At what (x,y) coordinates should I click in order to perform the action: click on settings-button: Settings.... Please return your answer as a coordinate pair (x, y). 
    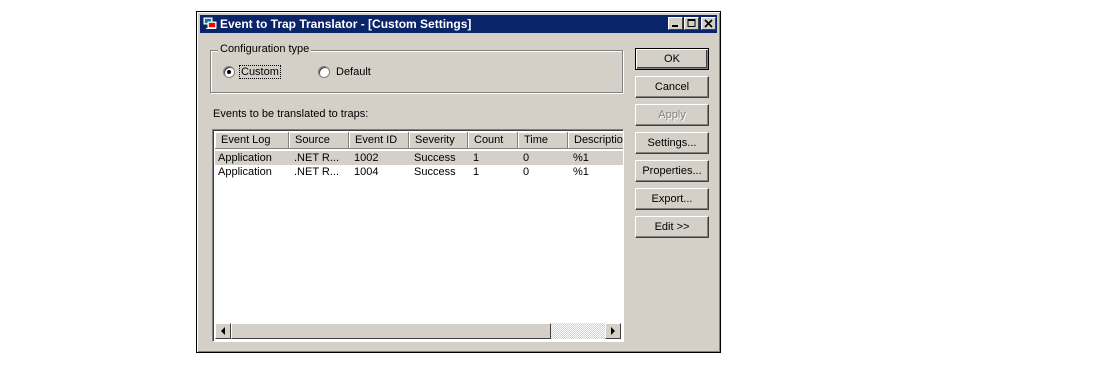
    Looking at the image, I should click on (672, 143).